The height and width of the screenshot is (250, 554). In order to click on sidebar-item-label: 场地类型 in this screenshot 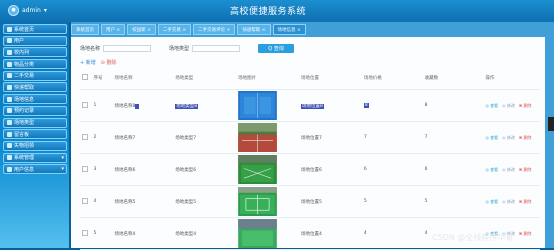, I will do `click(24, 123)`.